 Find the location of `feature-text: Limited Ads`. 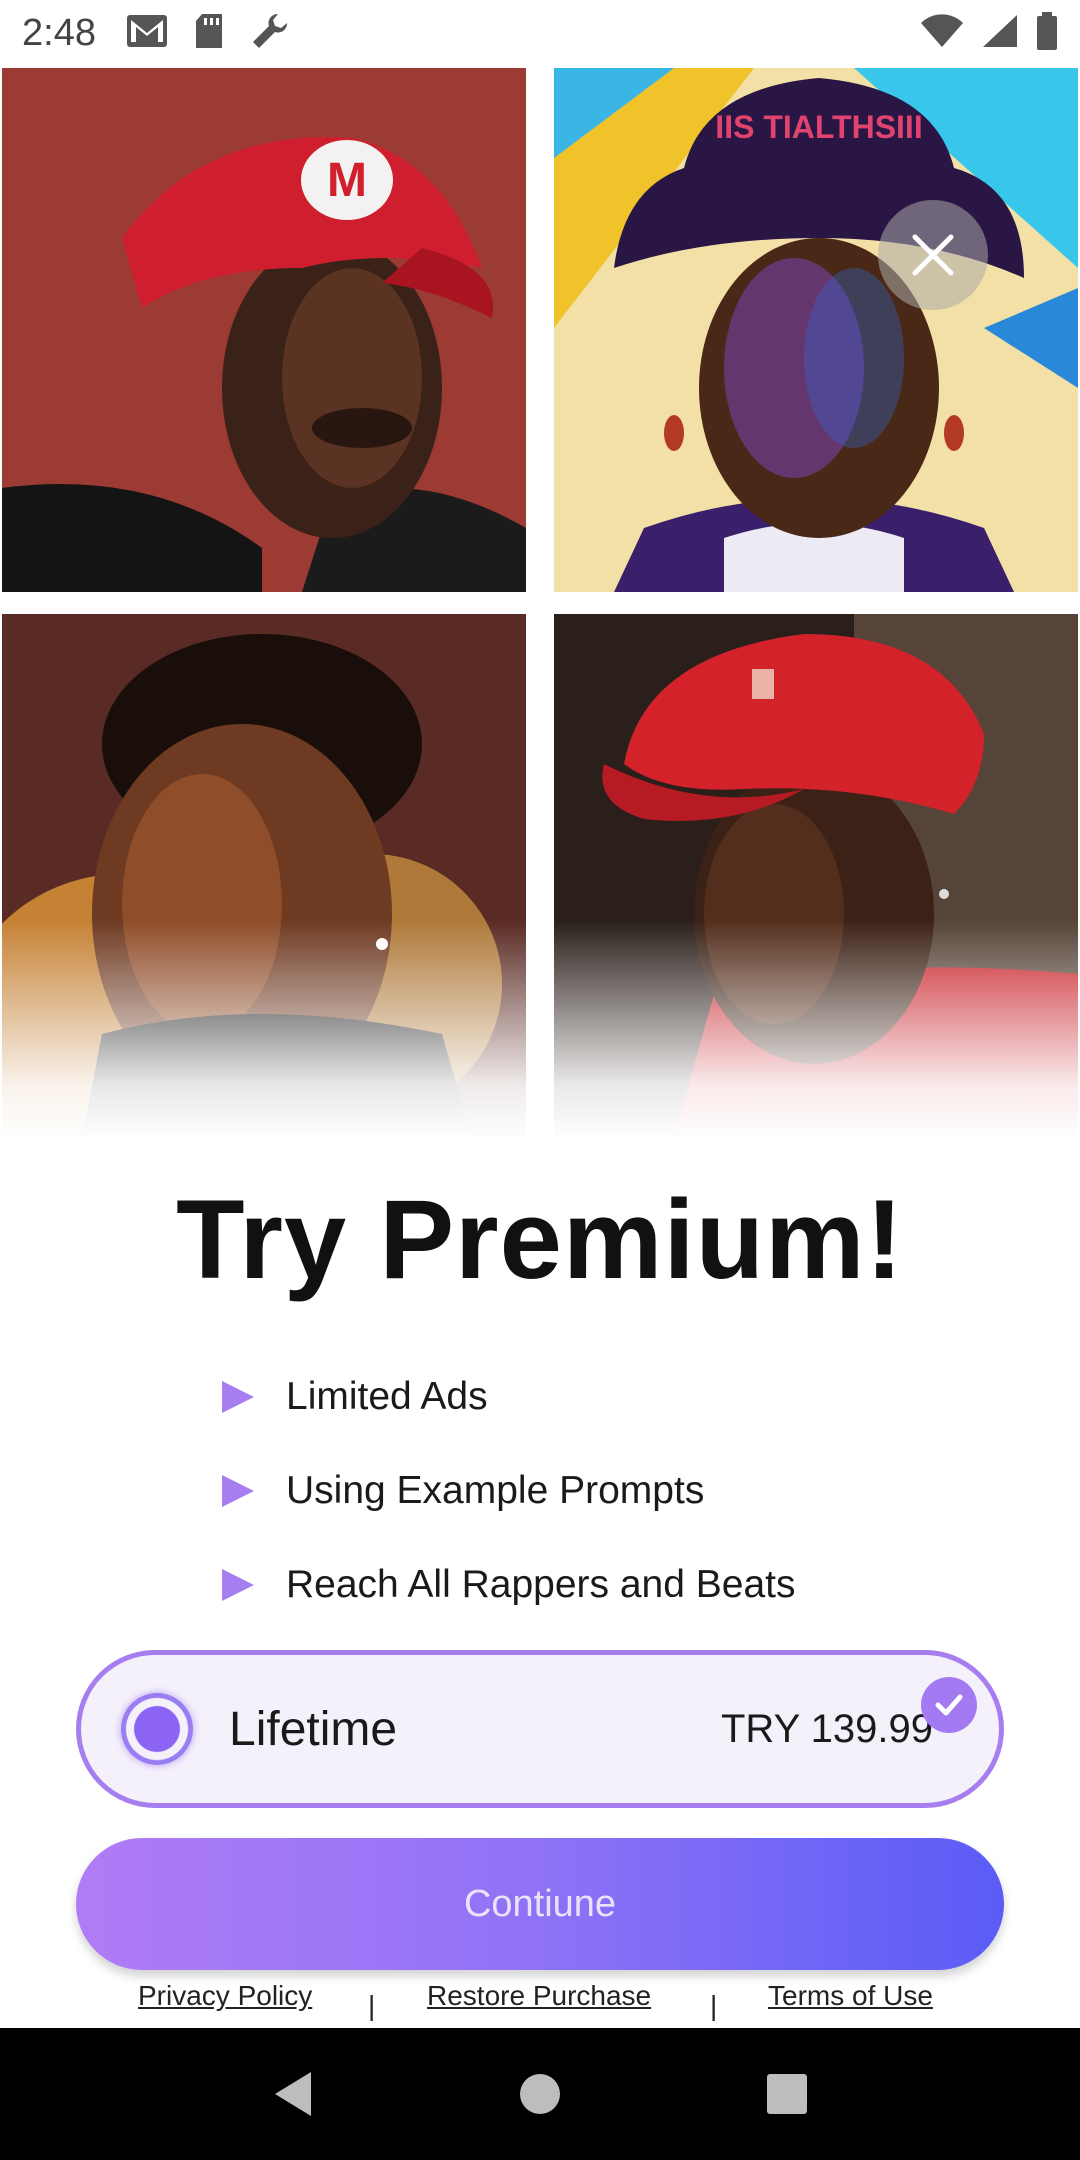

feature-text: Limited Ads is located at coordinates (387, 1396).